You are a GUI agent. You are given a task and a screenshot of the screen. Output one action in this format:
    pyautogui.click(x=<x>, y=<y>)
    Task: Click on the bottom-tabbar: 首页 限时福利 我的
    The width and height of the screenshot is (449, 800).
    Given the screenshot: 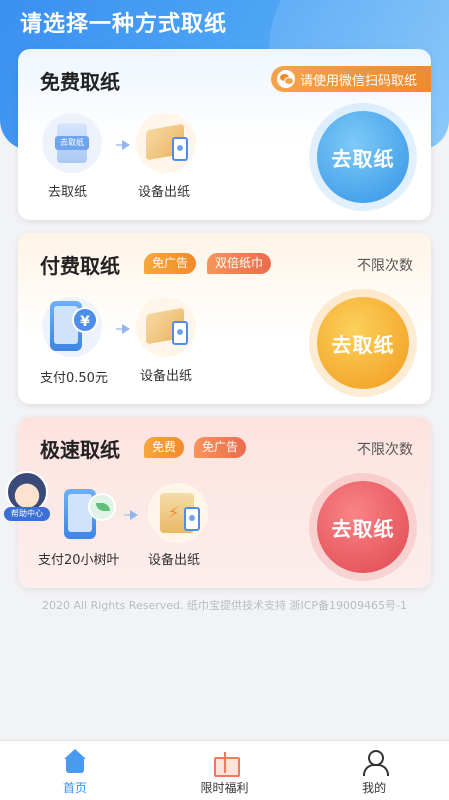 What is the action you would take?
    pyautogui.click(x=224, y=770)
    